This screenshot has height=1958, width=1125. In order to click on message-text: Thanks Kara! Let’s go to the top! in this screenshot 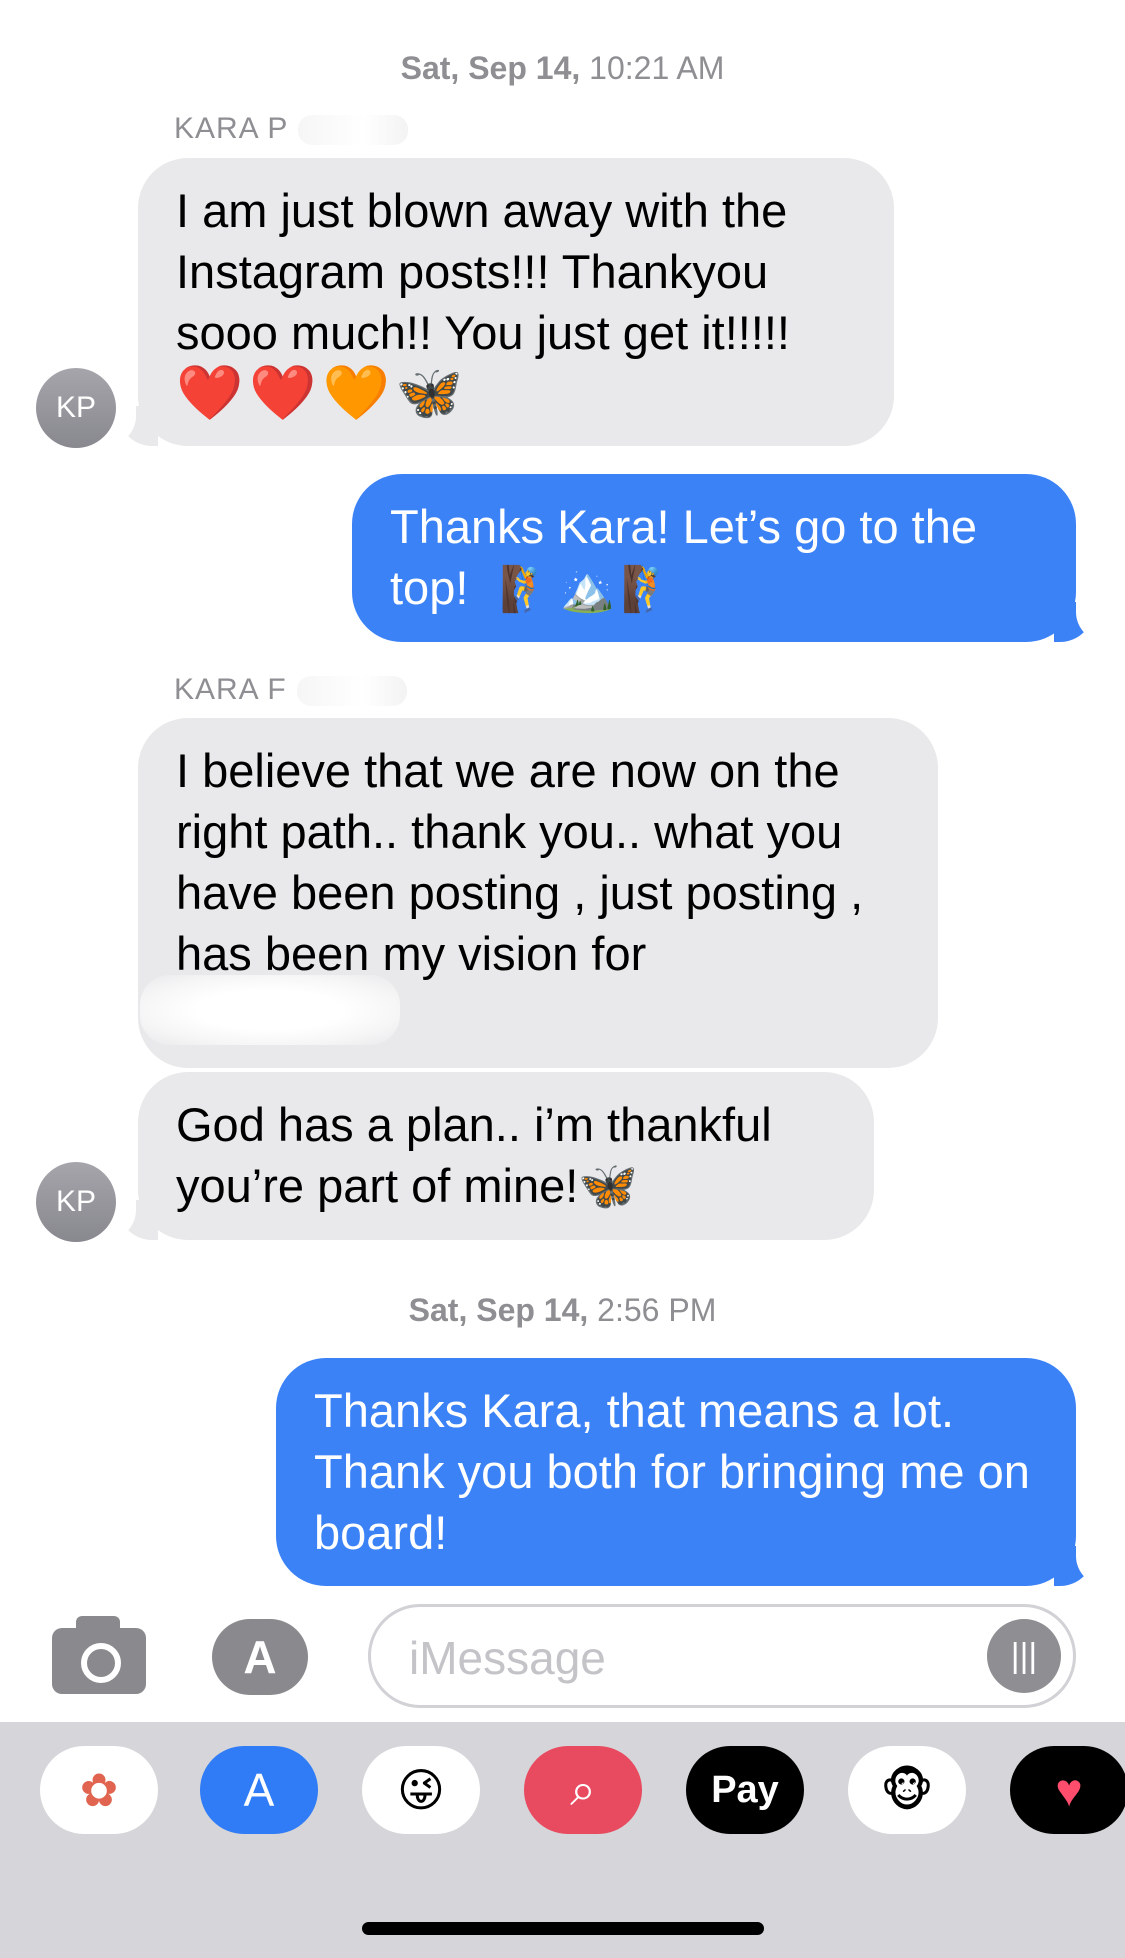, I will do `click(683, 557)`.